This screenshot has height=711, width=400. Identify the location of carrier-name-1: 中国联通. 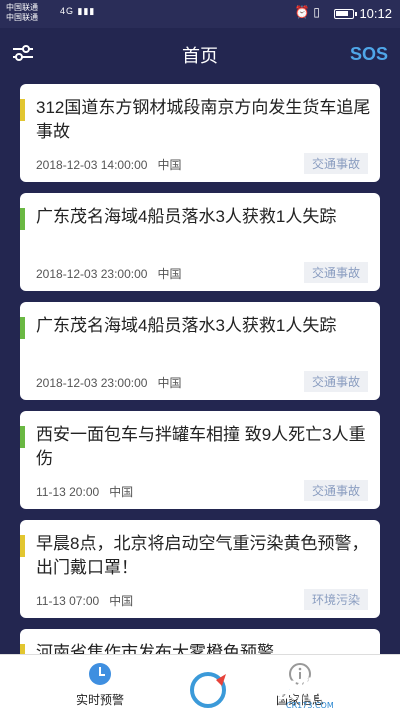
(22, 7).